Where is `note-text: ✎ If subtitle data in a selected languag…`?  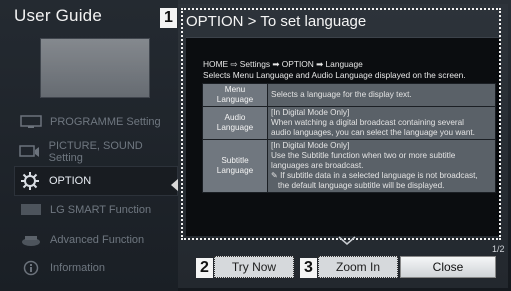 note-text: ✎ If subtitle data in a selected languag… is located at coordinates (374, 175).